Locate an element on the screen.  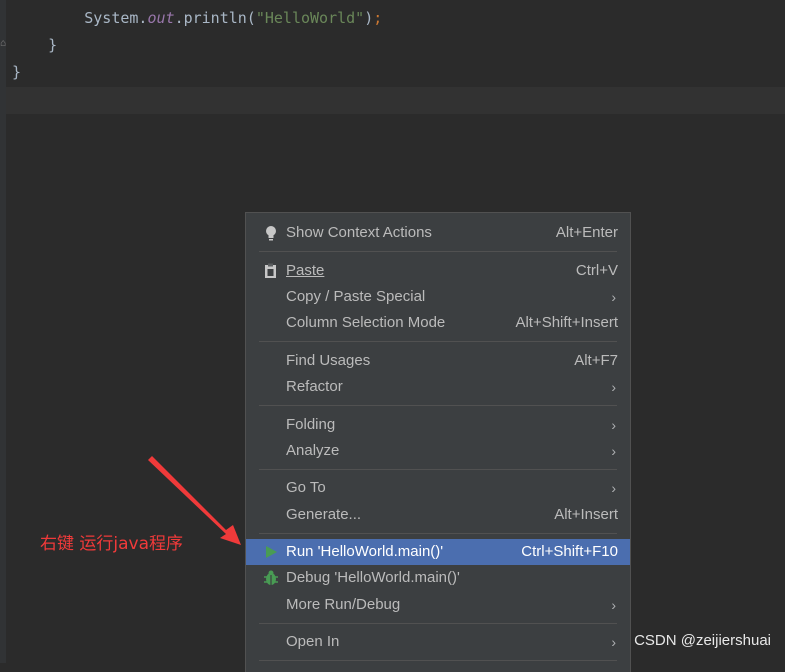
annotation-arrow is located at coordinates (194, 500).